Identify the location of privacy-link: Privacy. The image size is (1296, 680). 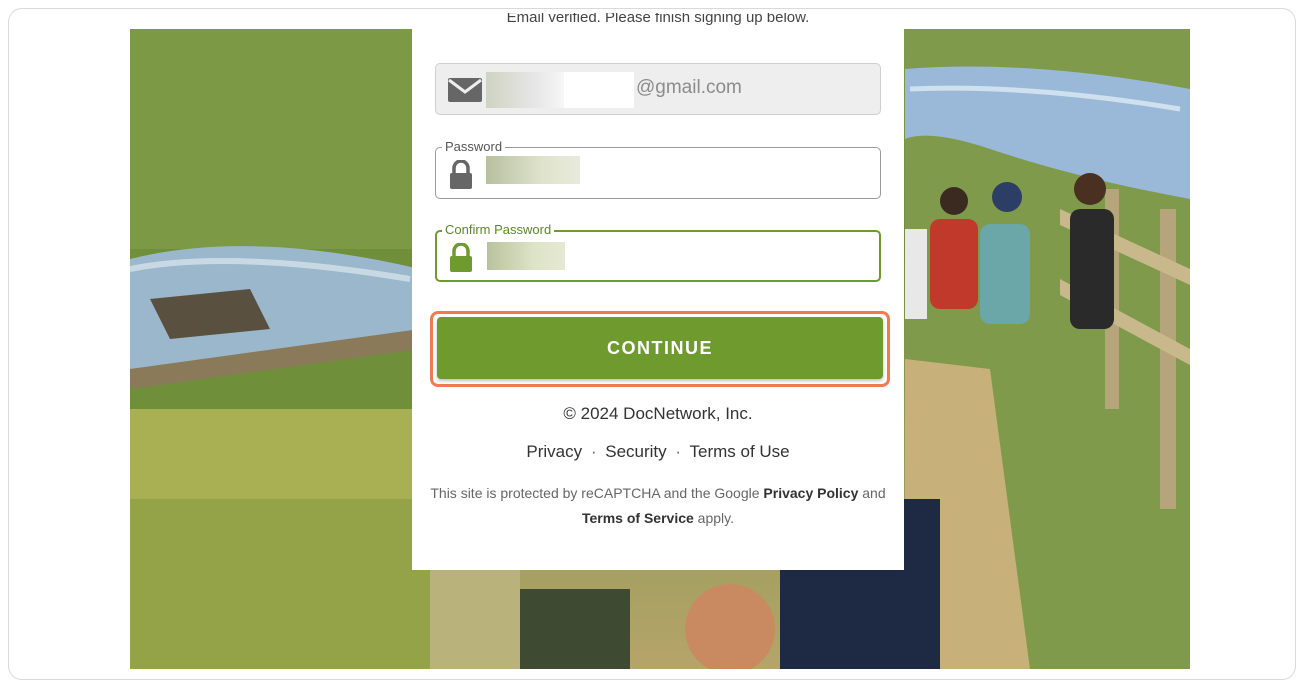
(554, 451).